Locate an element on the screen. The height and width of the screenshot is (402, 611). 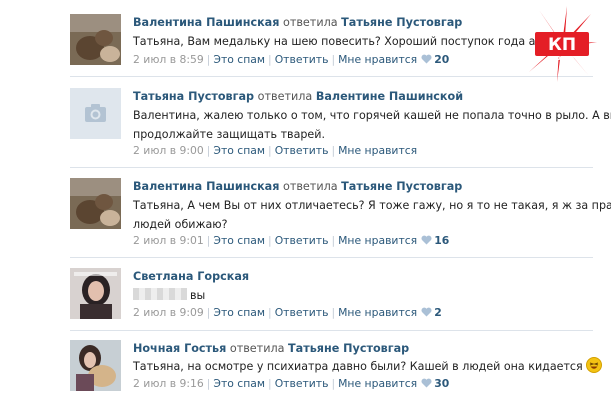
woman-photo is located at coordinates (95, 293).